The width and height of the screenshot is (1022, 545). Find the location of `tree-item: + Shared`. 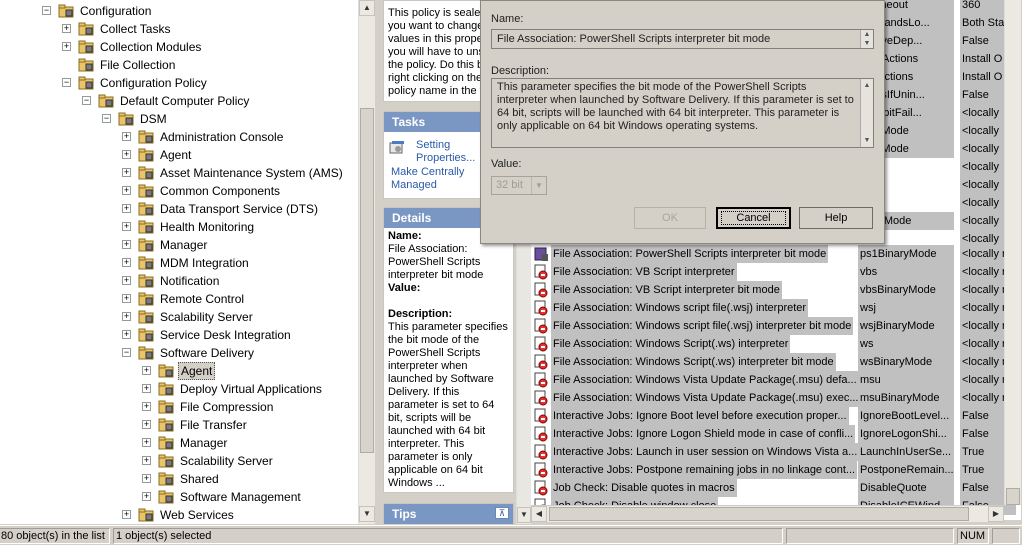

tree-item: + Shared is located at coordinates (179, 479).